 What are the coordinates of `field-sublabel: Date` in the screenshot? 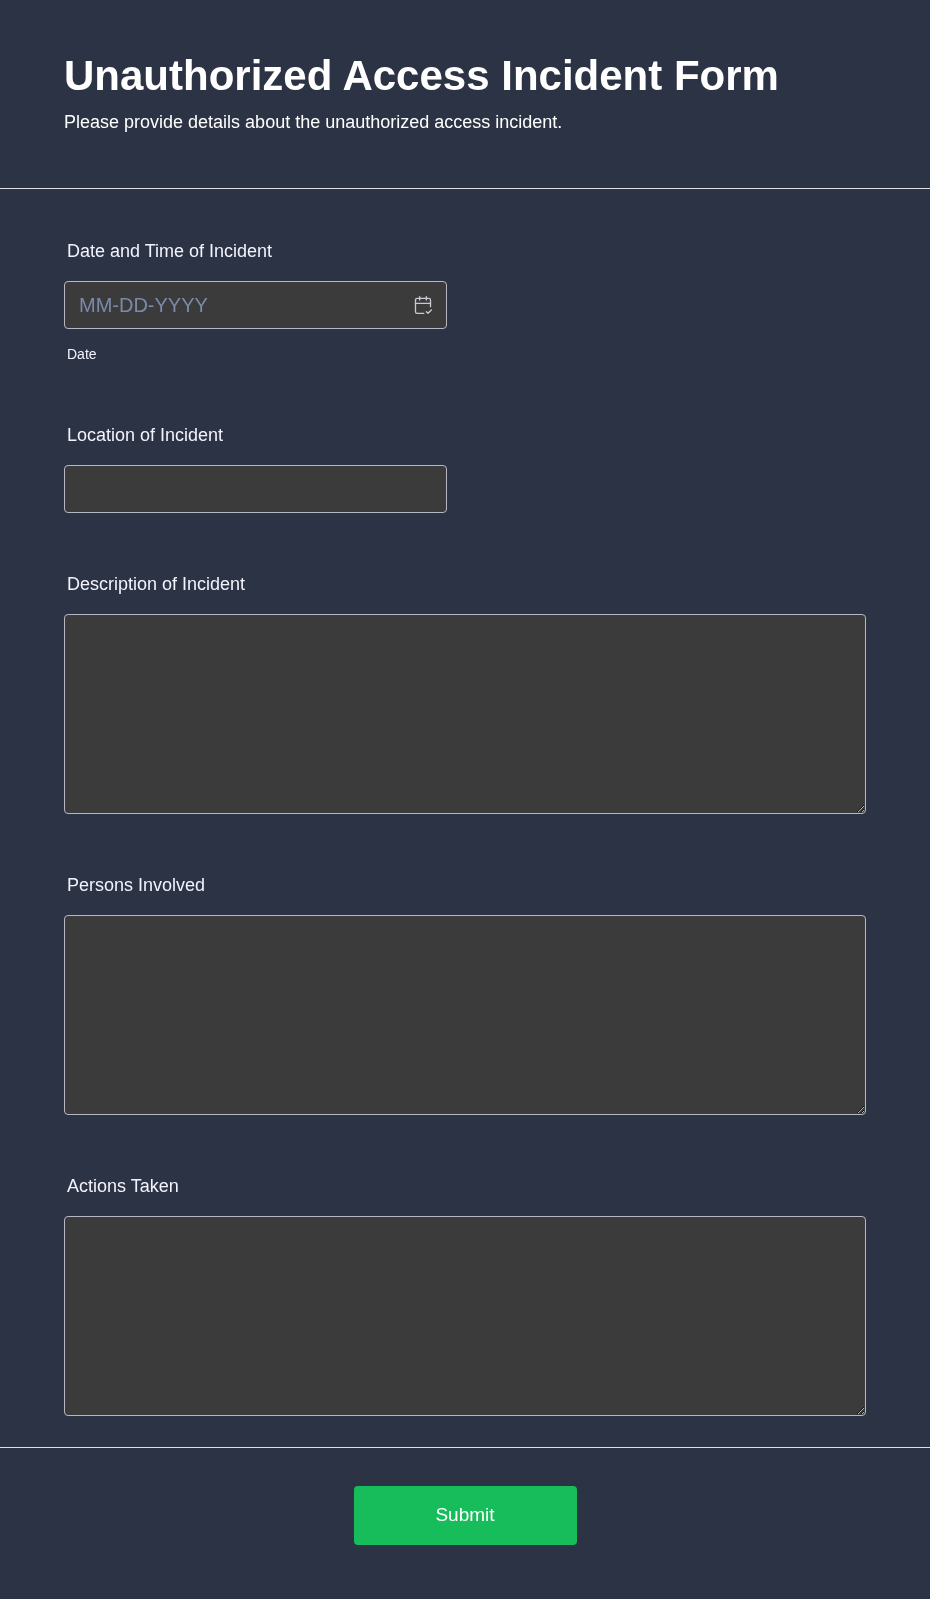 It's located at (82, 354).